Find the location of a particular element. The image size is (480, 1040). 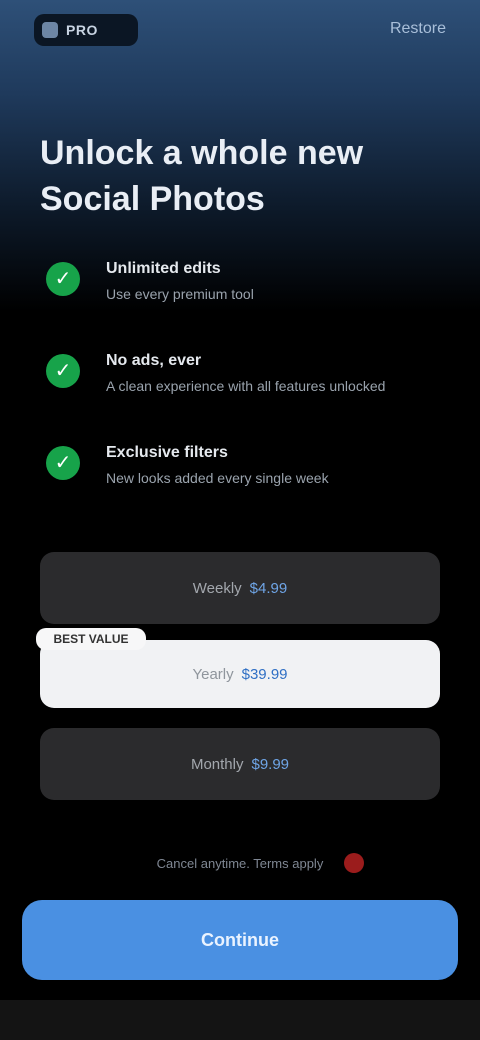

plan-name: Yearly is located at coordinates (213, 674).